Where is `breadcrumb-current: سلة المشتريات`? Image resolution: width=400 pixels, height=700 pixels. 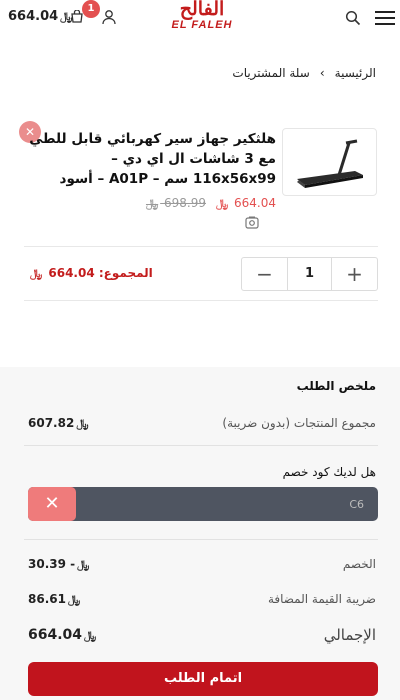 breadcrumb-current: سلة المشتريات is located at coordinates (271, 73).